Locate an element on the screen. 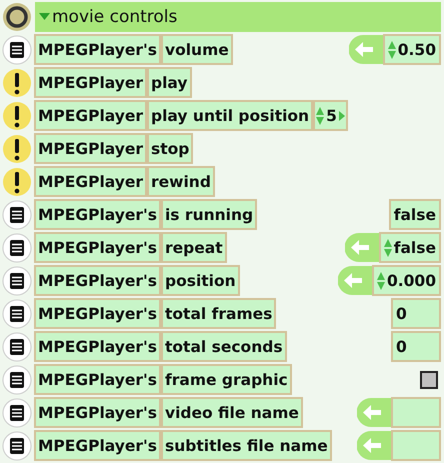 The height and width of the screenshot is (463, 444). command-tile: play is located at coordinates (169, 82).